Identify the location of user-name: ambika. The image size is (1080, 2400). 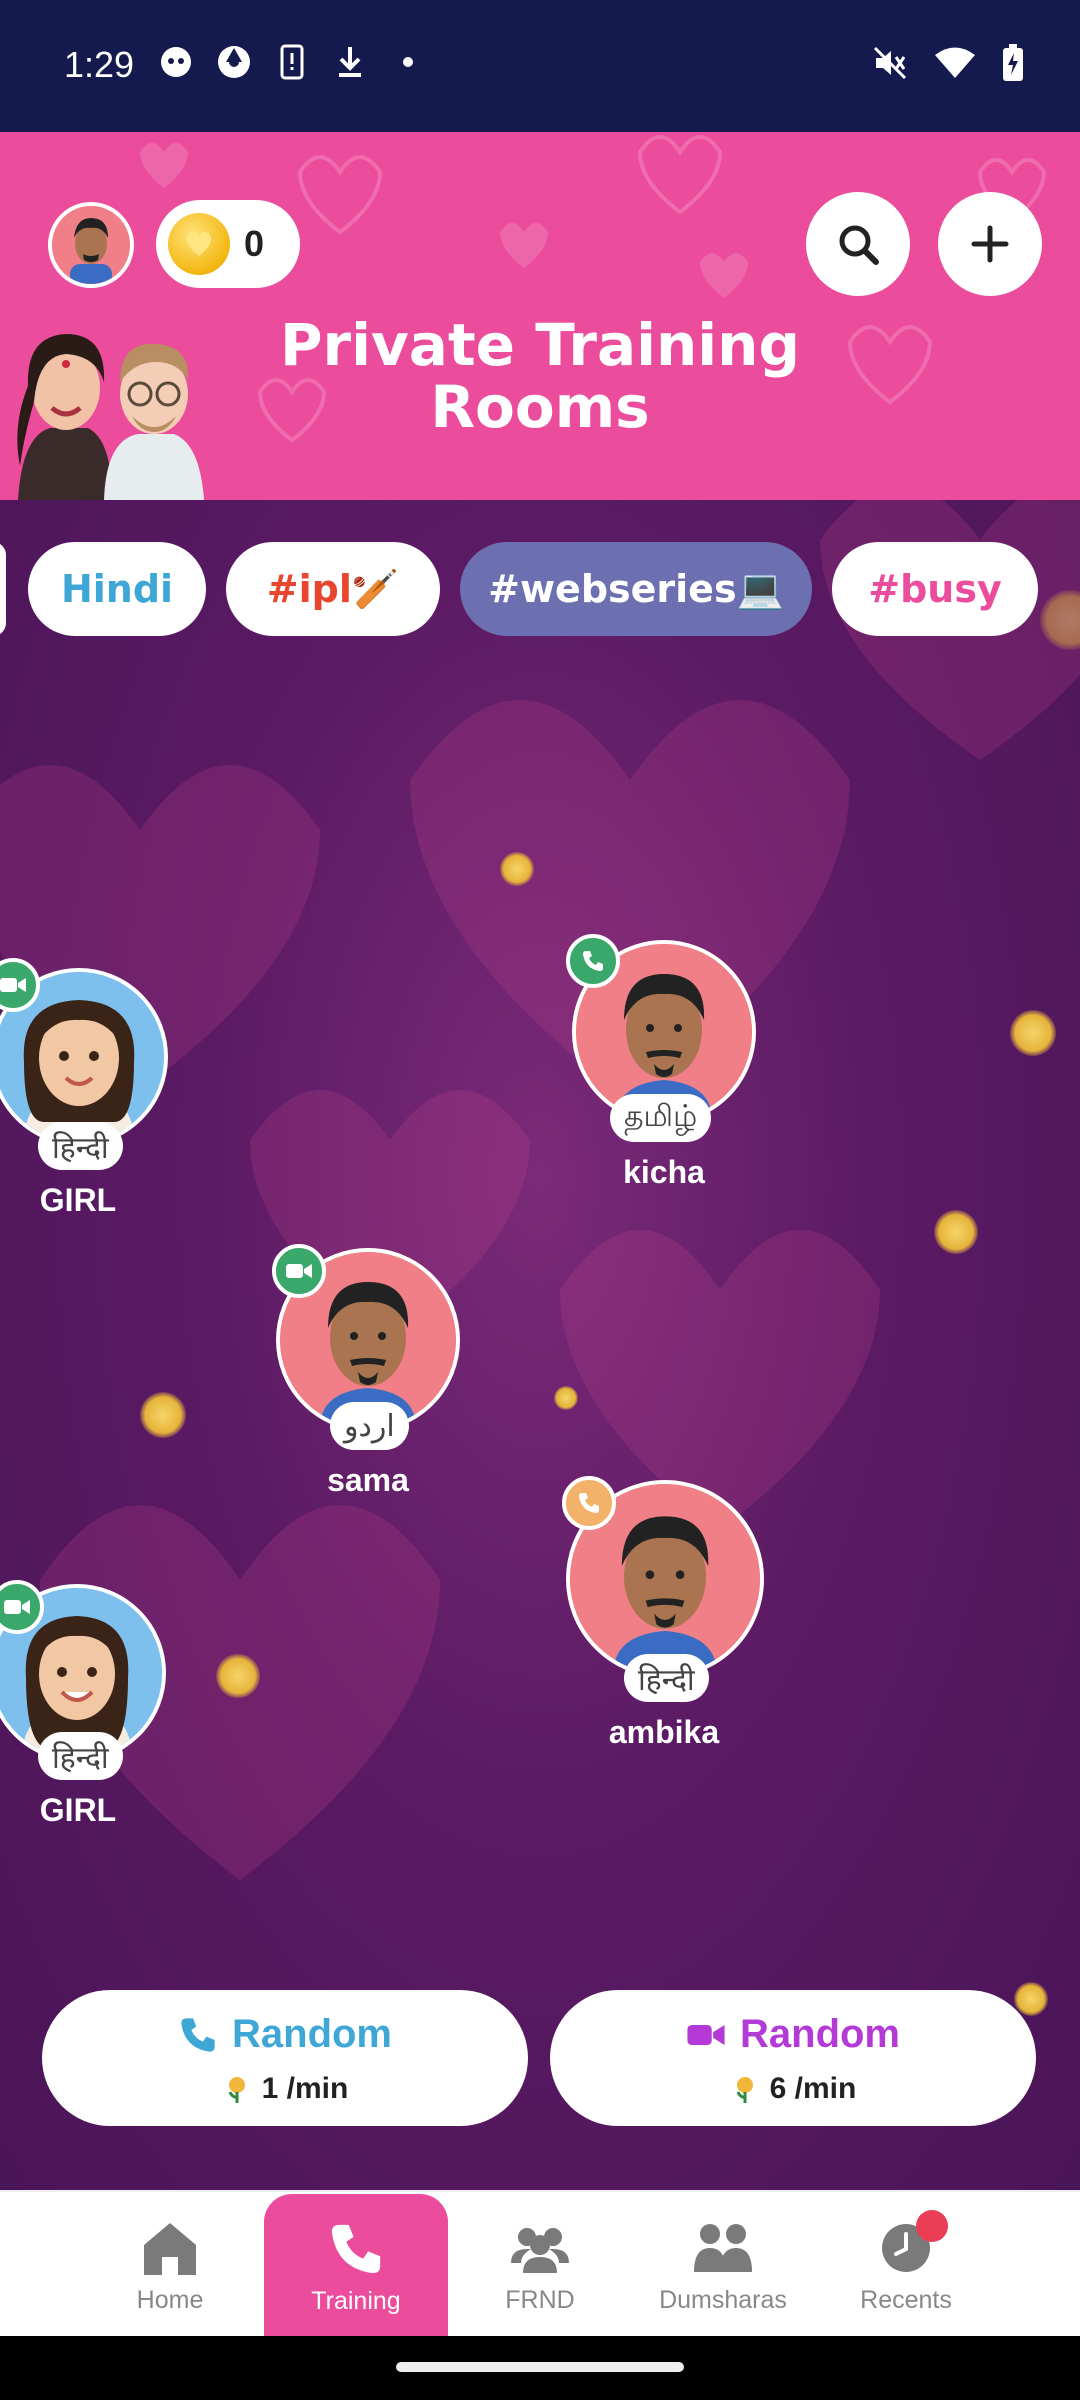
(664, 1732).